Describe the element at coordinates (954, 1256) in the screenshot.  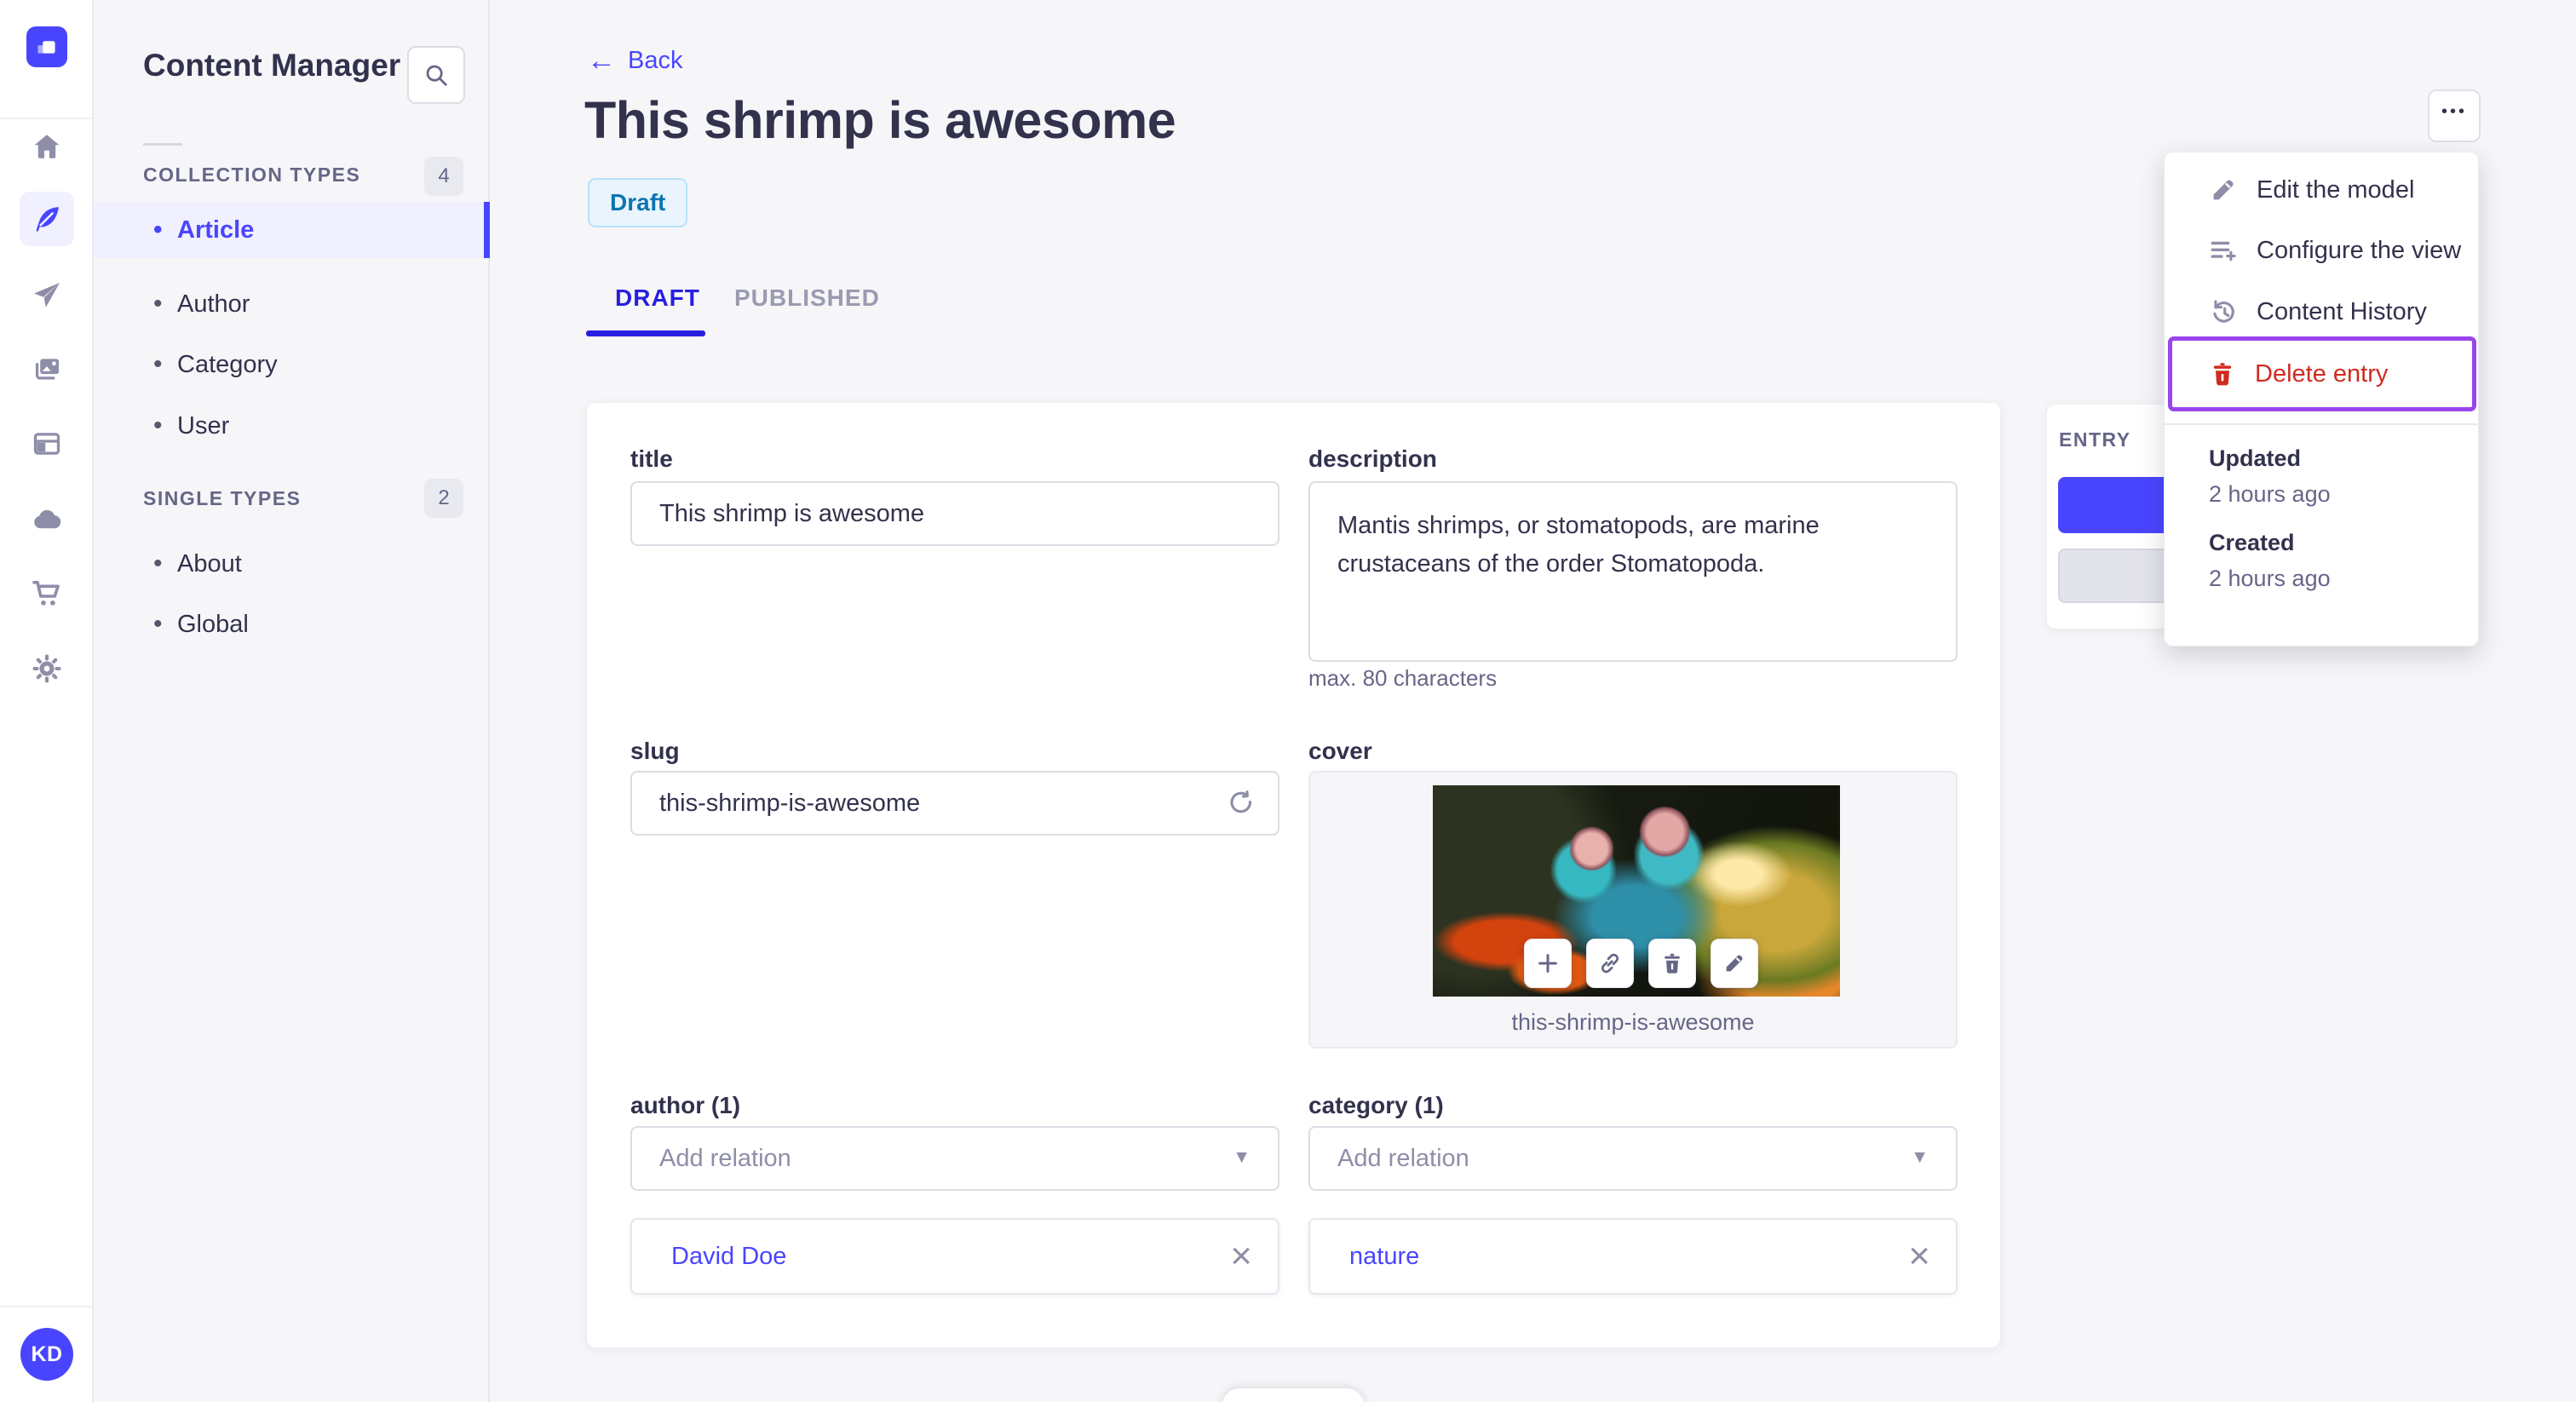
I see `author-relation-item: David Doe ×` at that location.